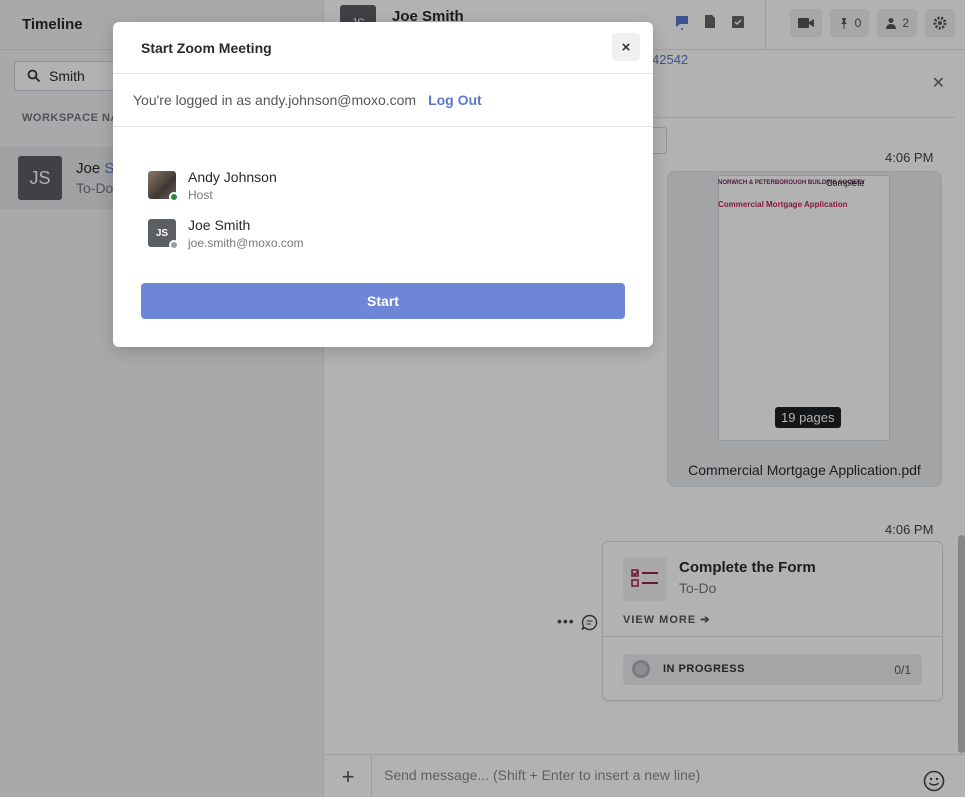 The height and width of the screenshot is (797, 965). I want to click on participant-role: Host, so click(200, 195).